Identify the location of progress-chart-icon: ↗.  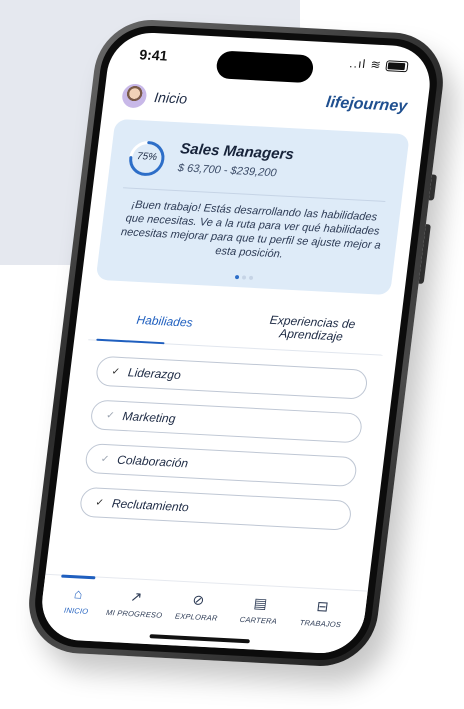
(136, 596).